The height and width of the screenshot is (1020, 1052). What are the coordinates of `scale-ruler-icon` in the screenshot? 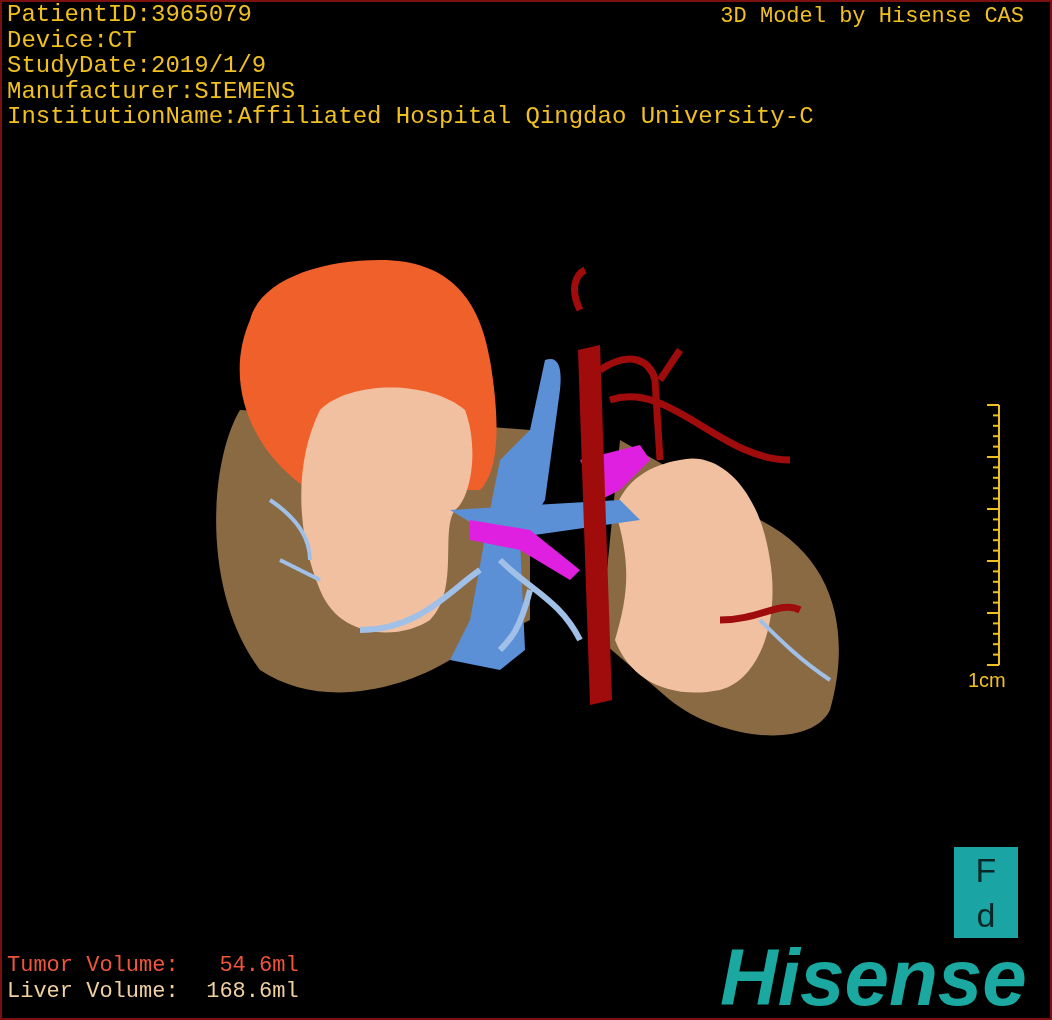 It's located at (993, 535).